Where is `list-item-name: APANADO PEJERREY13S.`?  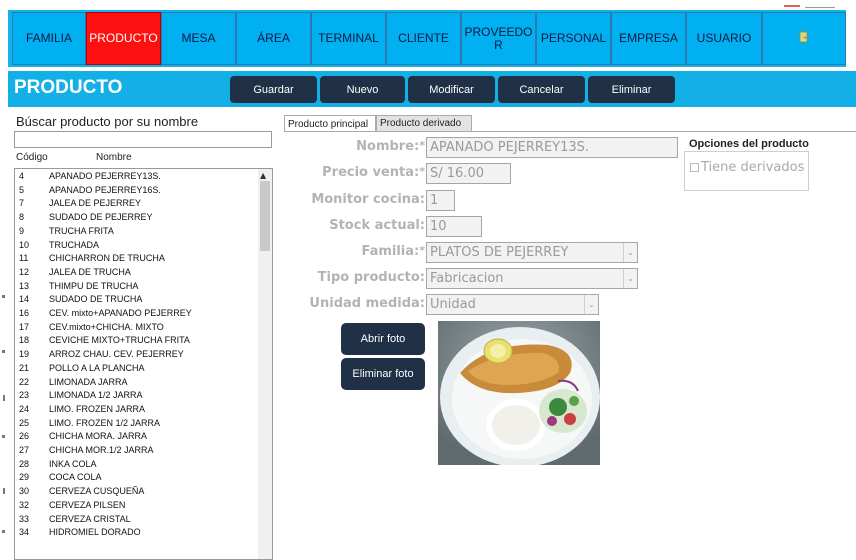
list-item-name: APANADO PEJERREY13S. is located at coordinates (105, 176).